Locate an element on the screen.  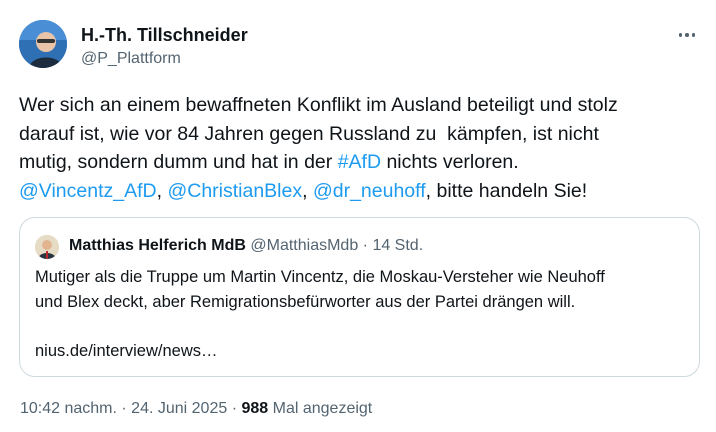
author-handle: @P_Plattform is located at coordinates (131, 59).